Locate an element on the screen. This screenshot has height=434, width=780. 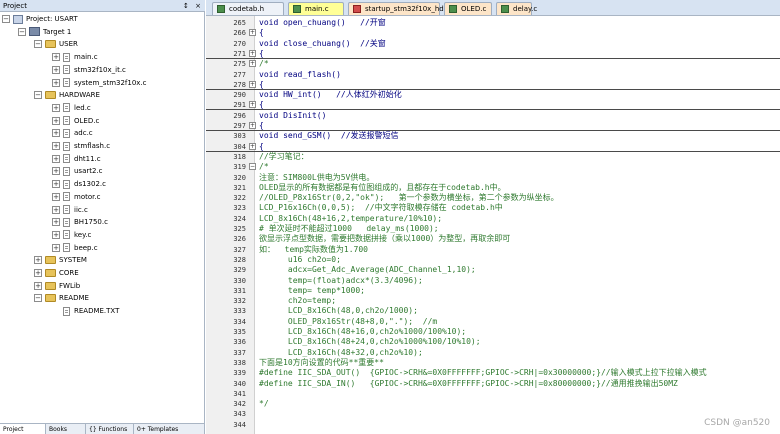
folder-icon is located at coordinates (50, 285).